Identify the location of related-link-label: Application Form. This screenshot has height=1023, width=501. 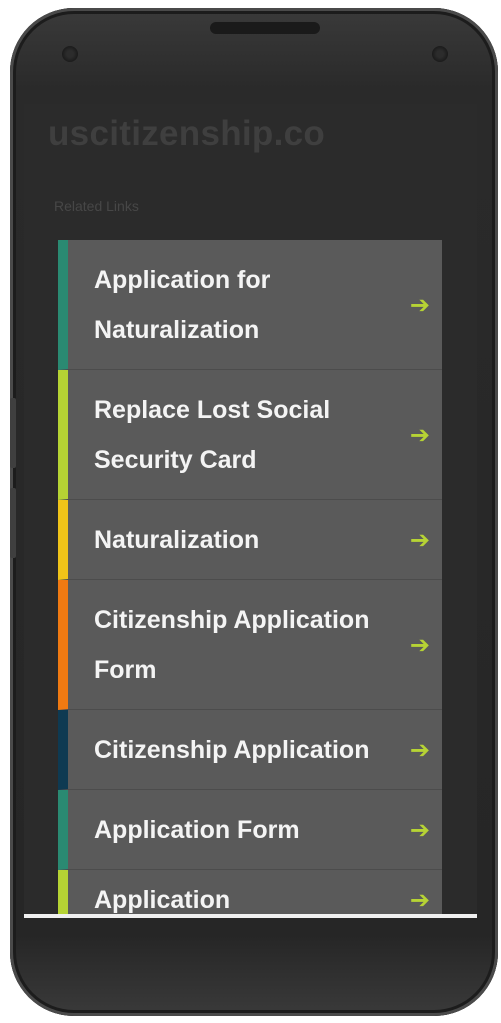
(197, 829).